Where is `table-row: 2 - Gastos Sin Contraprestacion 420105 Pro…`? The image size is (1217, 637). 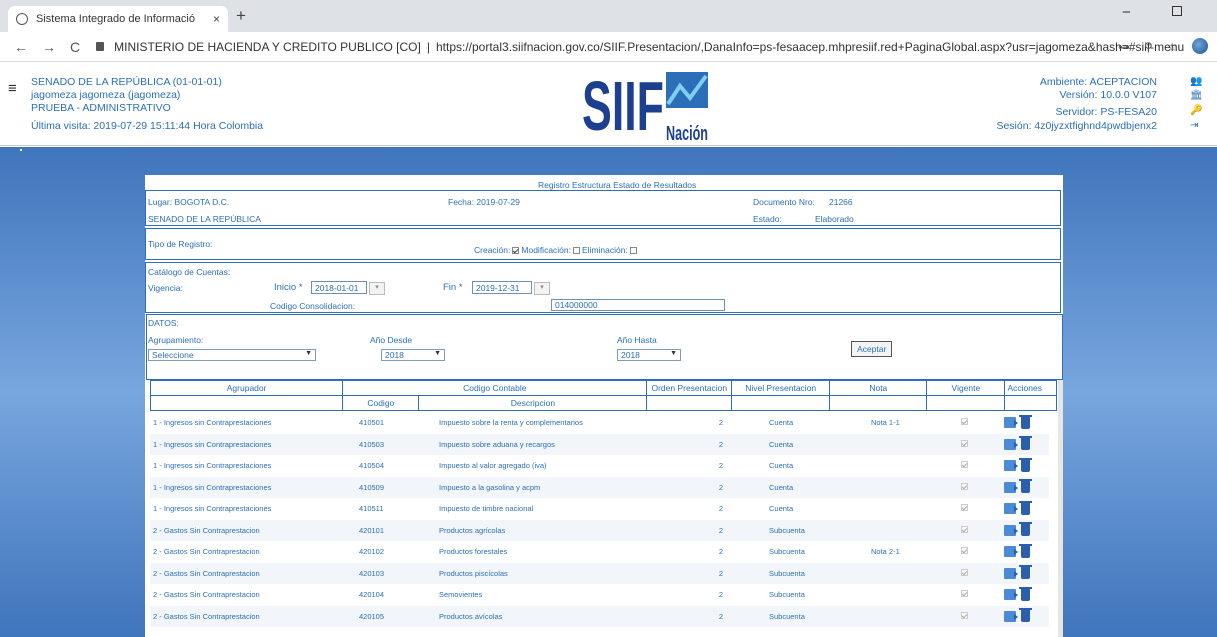
table-row: 2 - Gastos Sin Contraprestacion 420105 Pro… is located at coordinates (599, 616).